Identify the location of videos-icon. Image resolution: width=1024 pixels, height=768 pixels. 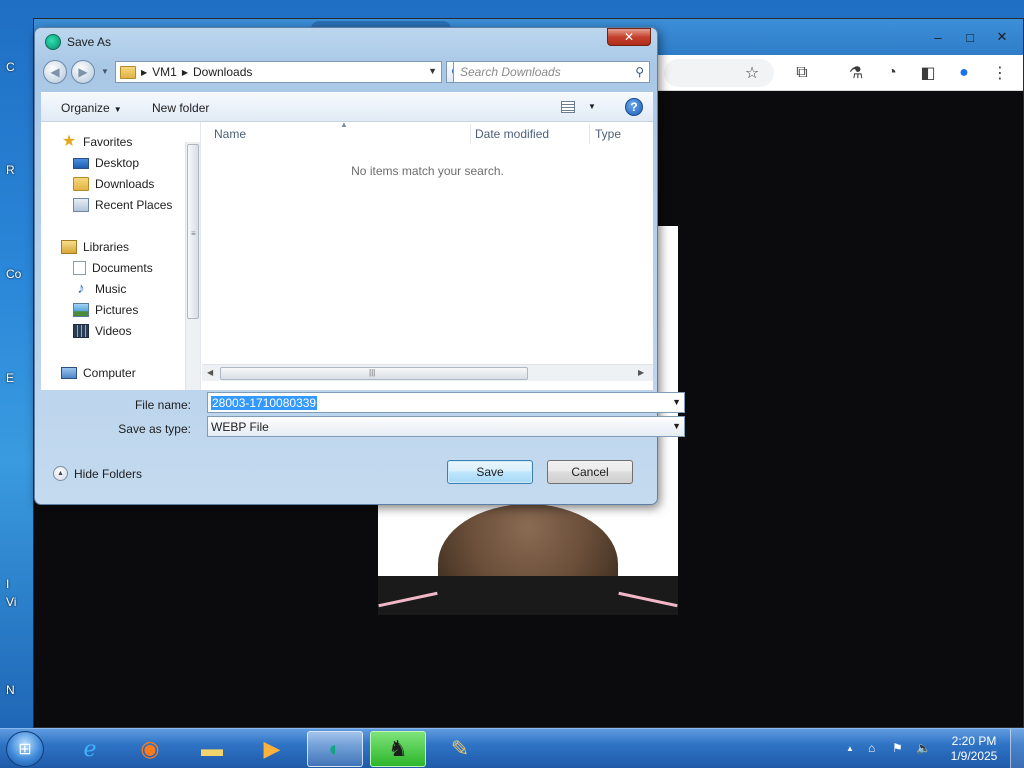
(81, 331).